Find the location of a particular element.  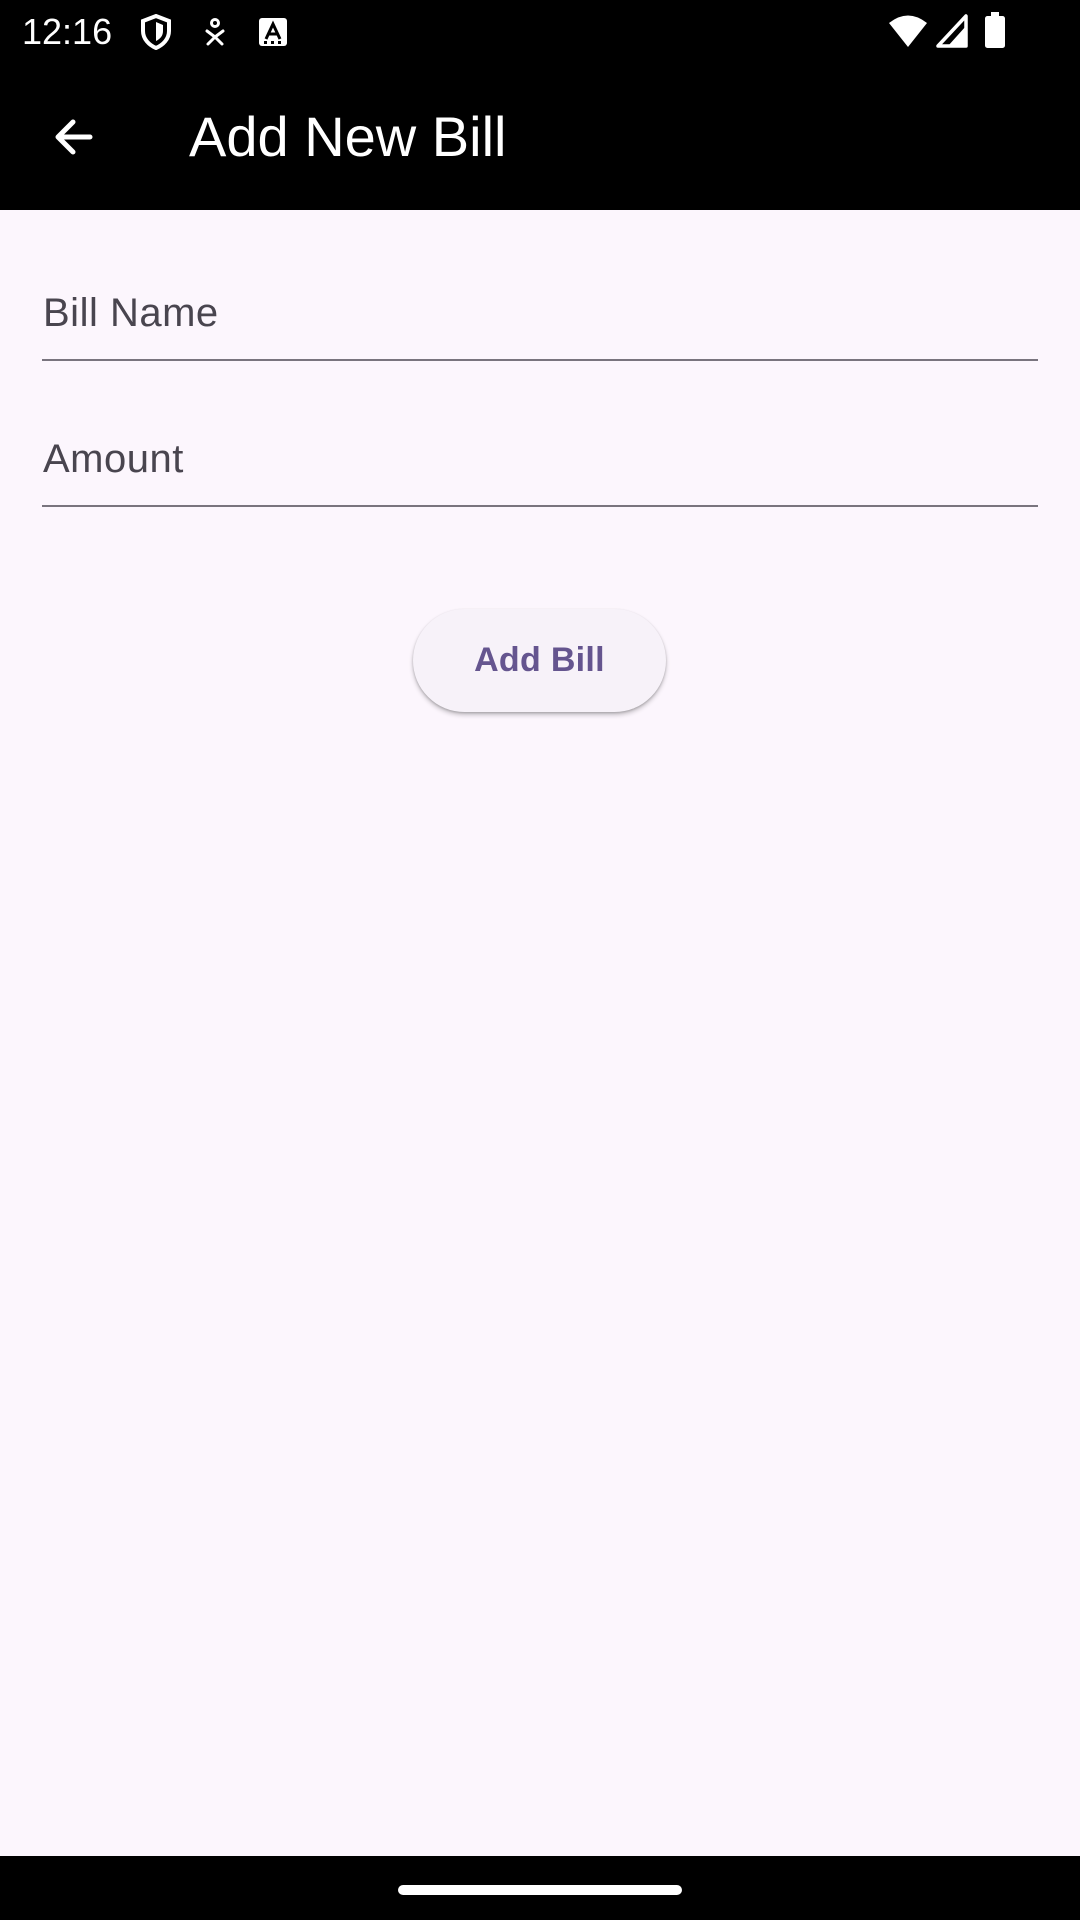

amount-input is located at coordinates (540, 460).